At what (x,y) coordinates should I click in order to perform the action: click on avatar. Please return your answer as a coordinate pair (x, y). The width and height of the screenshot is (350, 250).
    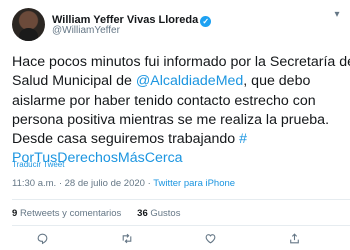
    Looking at the image, I should click on (28, 24).